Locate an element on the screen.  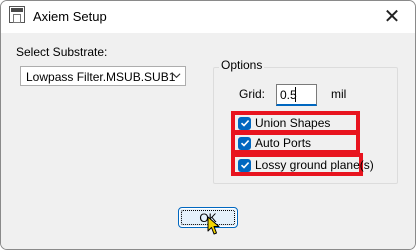
lossy-ground-checkbox: Lossy ground plane(s) is located at coordinates (306, 165).